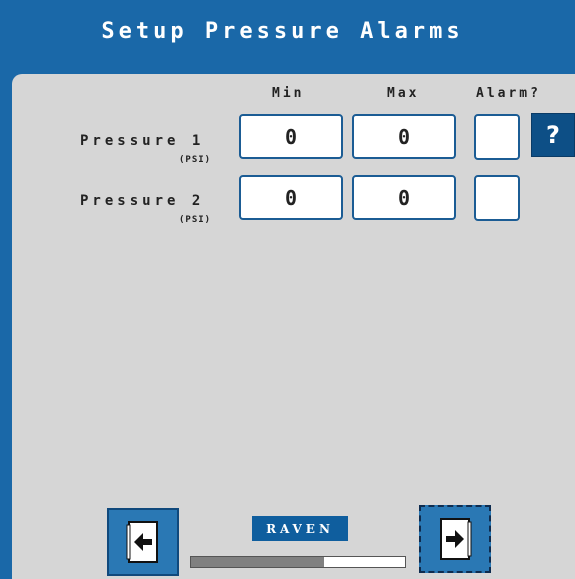 The width and height of the screenshot is (575, 579). Describe the element at coordinates (282, 31) in the screenshot. I see `page-title: Setup Pressure Alarms` at that location.